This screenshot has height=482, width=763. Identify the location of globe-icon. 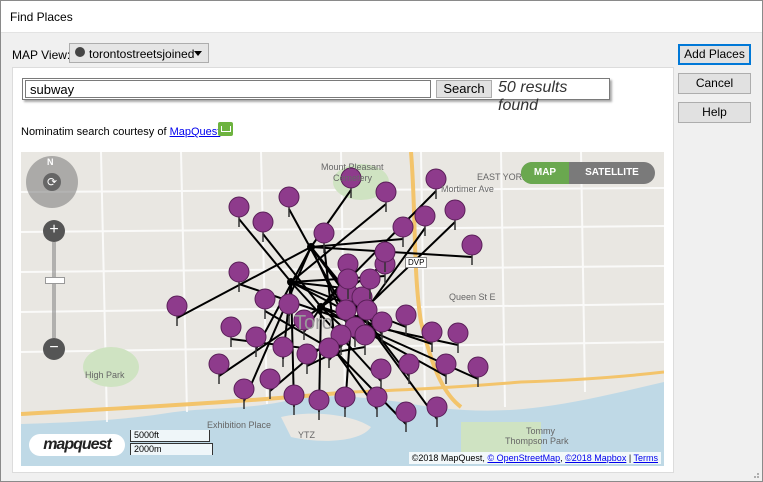
(80, 52).